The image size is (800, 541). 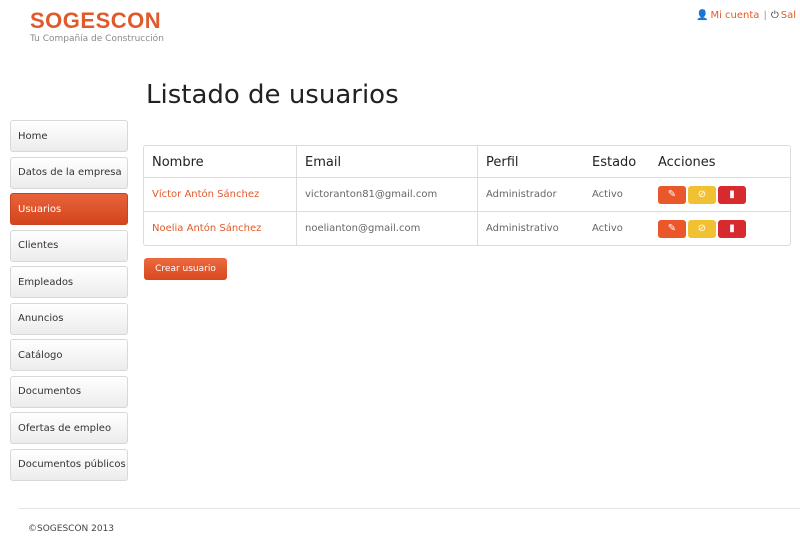 I want to click on sidebar-item-label: Datos de la empresa, so click(x=70, y=172).